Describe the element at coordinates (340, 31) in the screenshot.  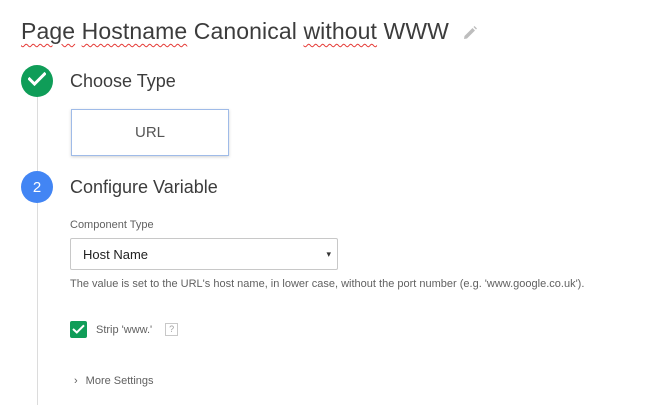
I see `title-word: without` at that location.